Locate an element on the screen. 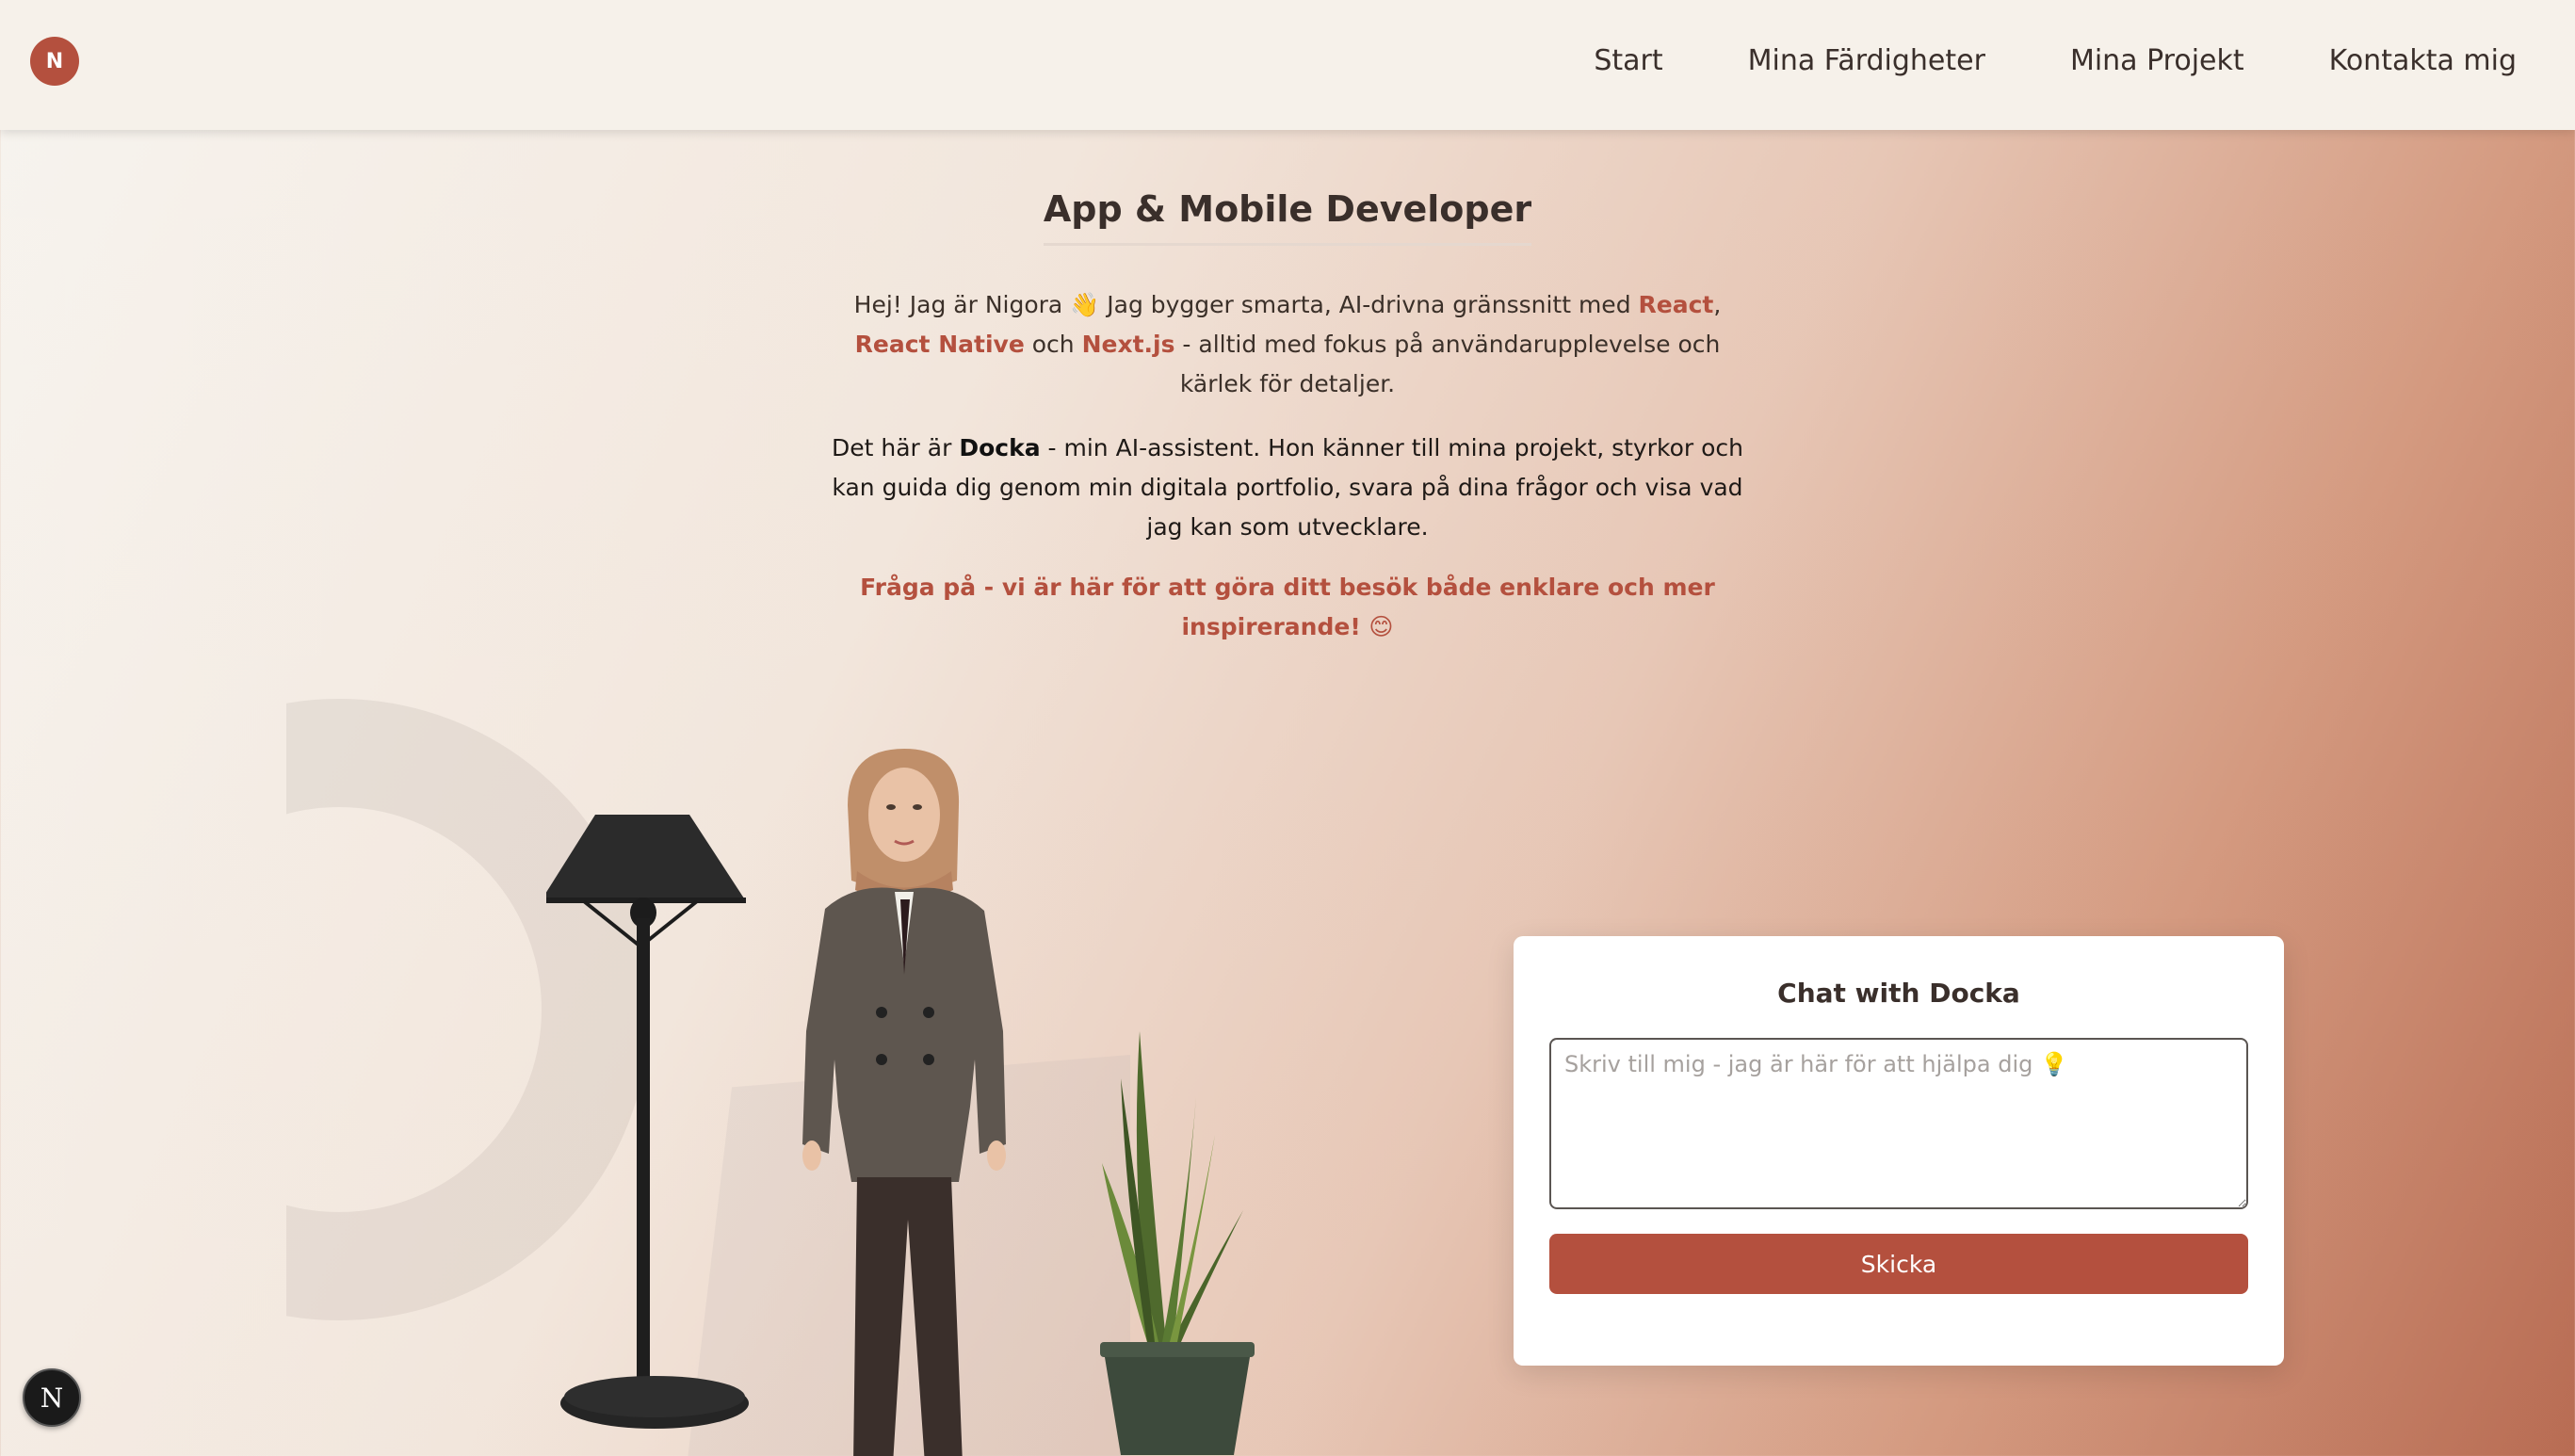  nav-contact: Kontakta mig is located at coordinates (2423, 61).